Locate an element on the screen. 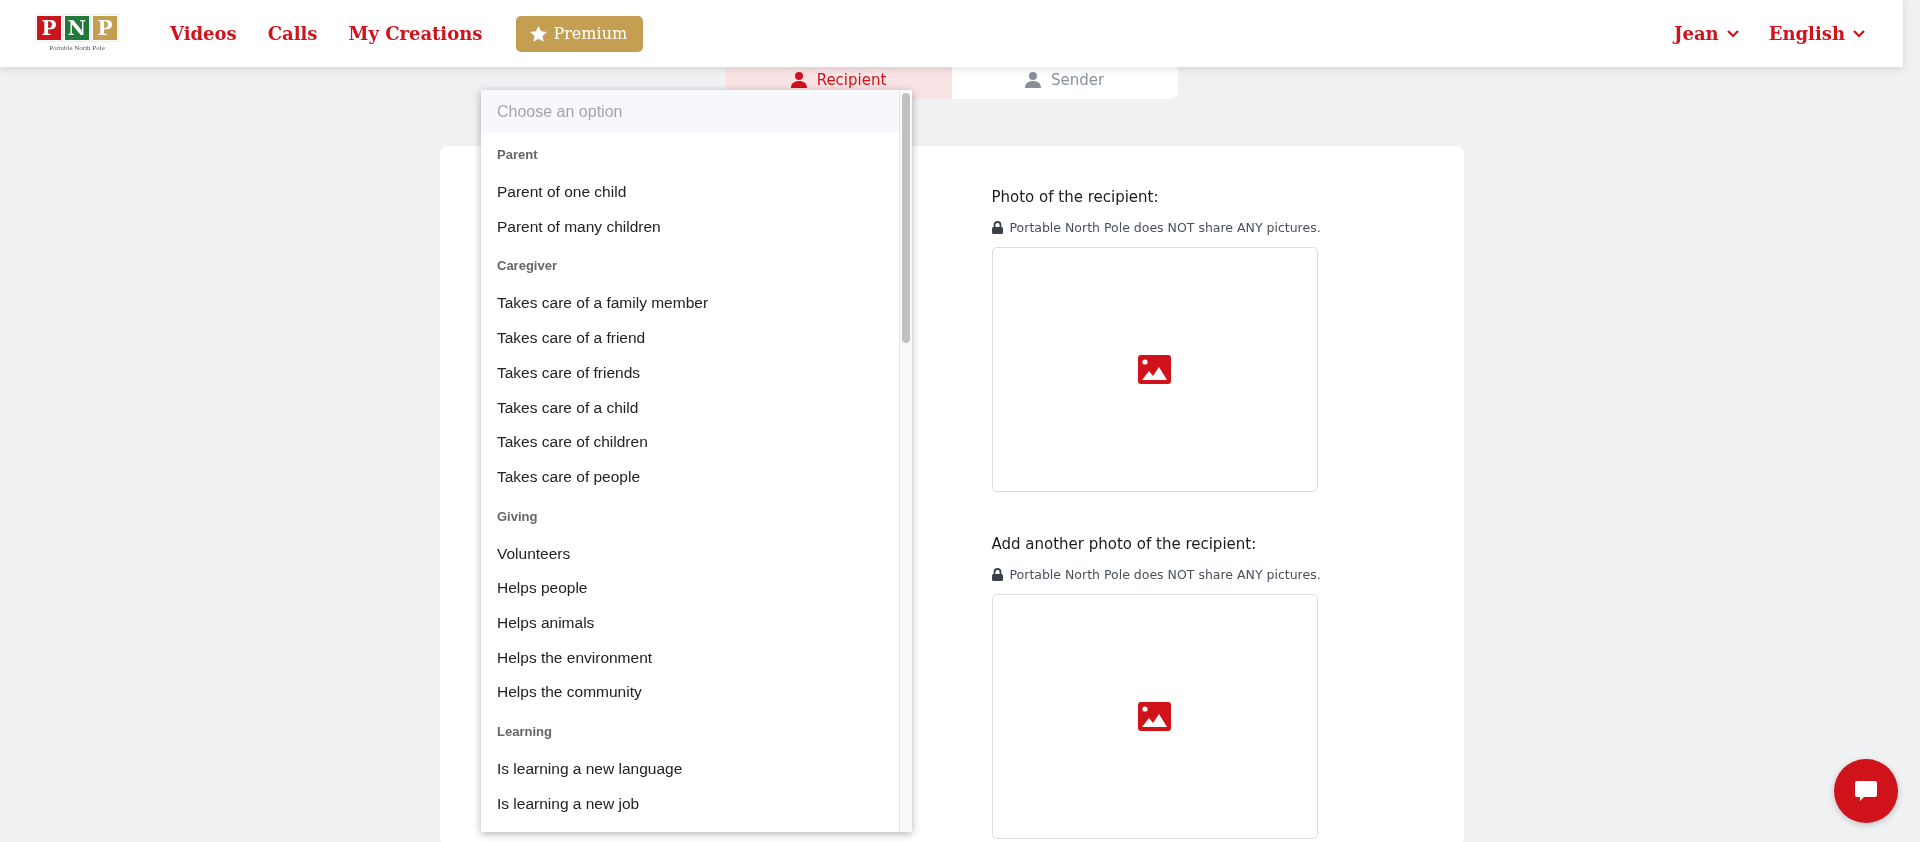  dropdown-option: Helps the community is located at coordinates (690, 693).